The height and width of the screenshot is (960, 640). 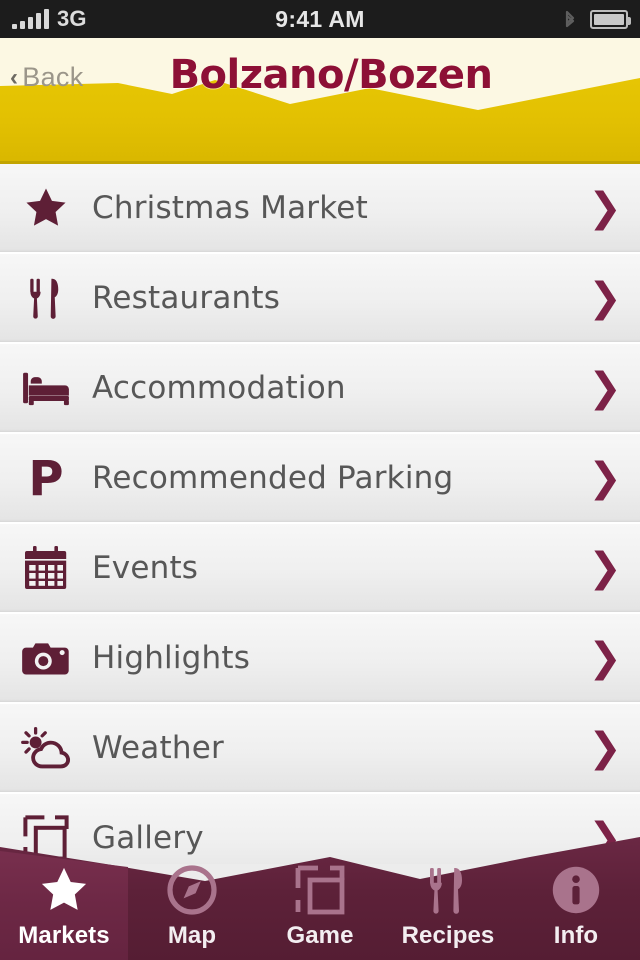 What do you see at coordinates (219, 388) in the screenshot?
I see `list-item-label: Accommodation` at bounding box center [219, 388].